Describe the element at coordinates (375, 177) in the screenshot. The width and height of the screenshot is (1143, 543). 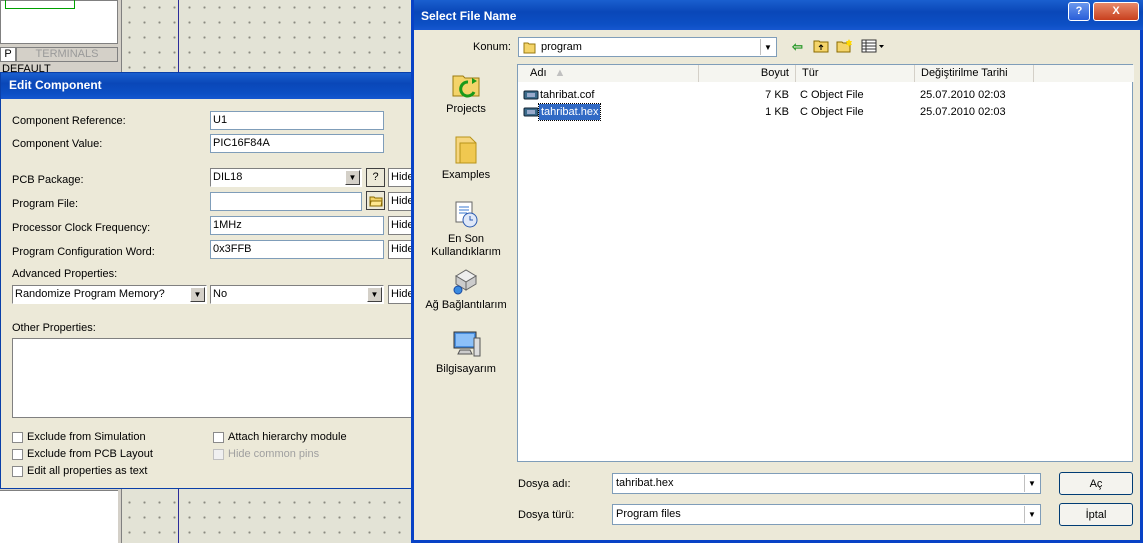
I see `pcb-package-help-button: ?` at that location.